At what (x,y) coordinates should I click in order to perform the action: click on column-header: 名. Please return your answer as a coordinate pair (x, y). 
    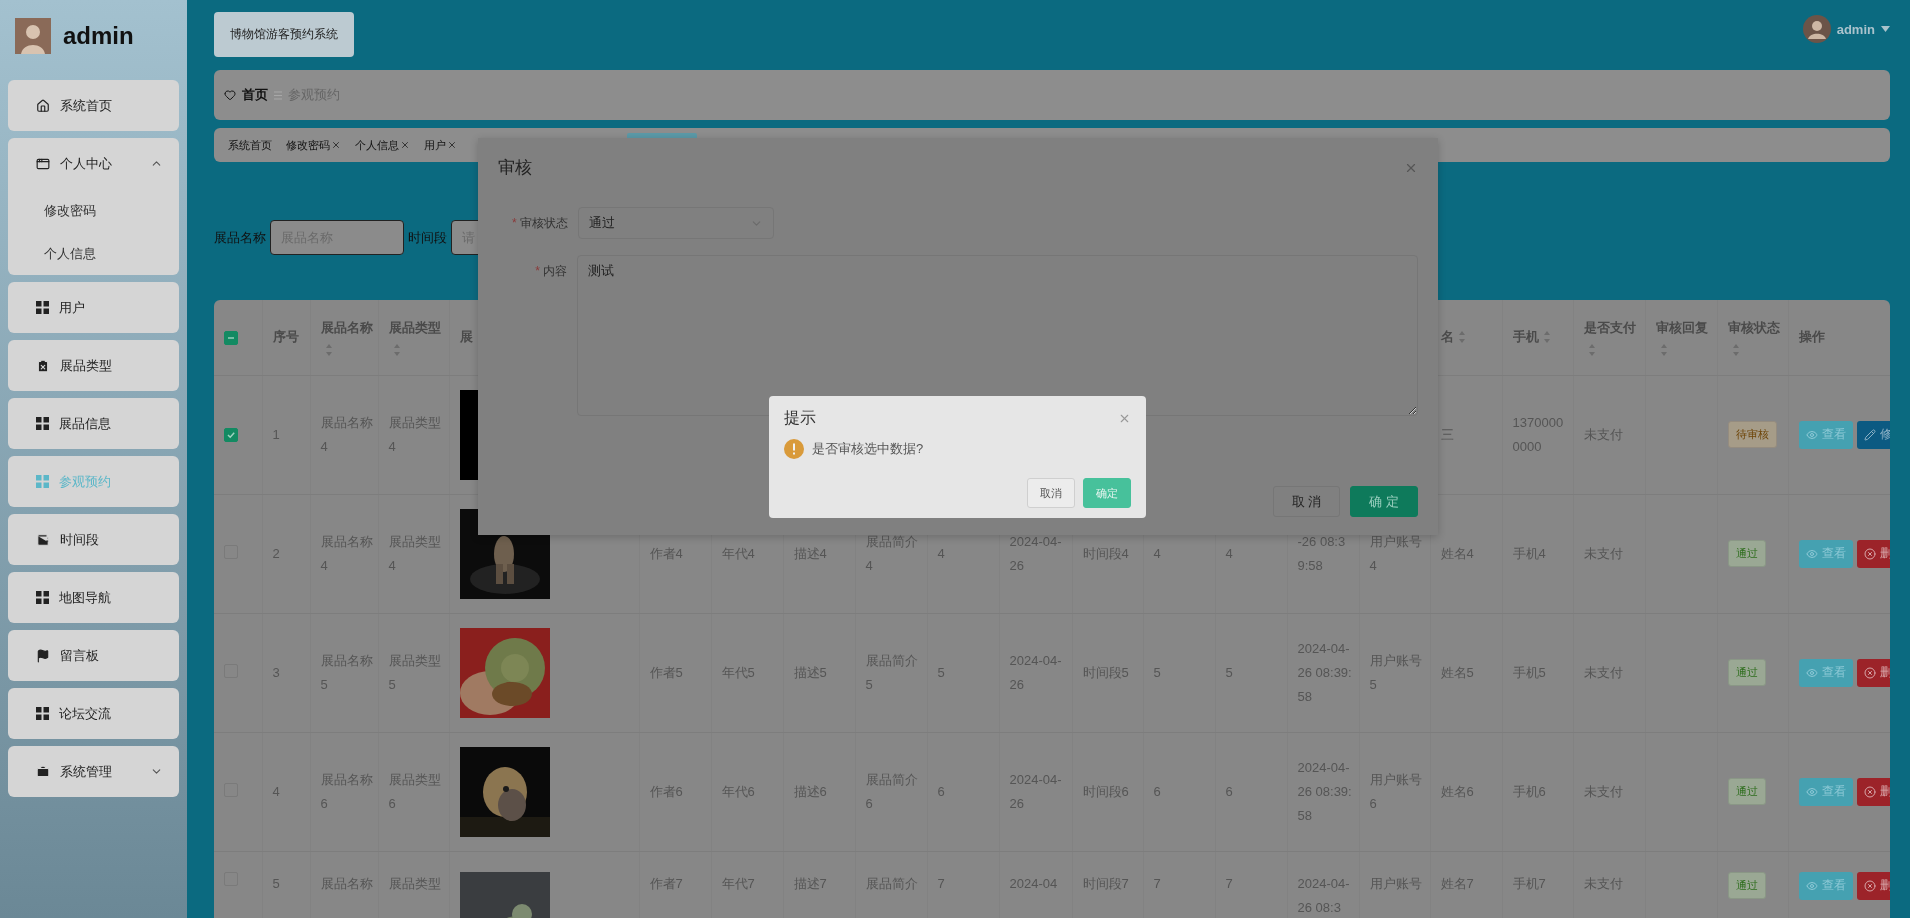
    Looking at the image, I should click on (1447, 337).